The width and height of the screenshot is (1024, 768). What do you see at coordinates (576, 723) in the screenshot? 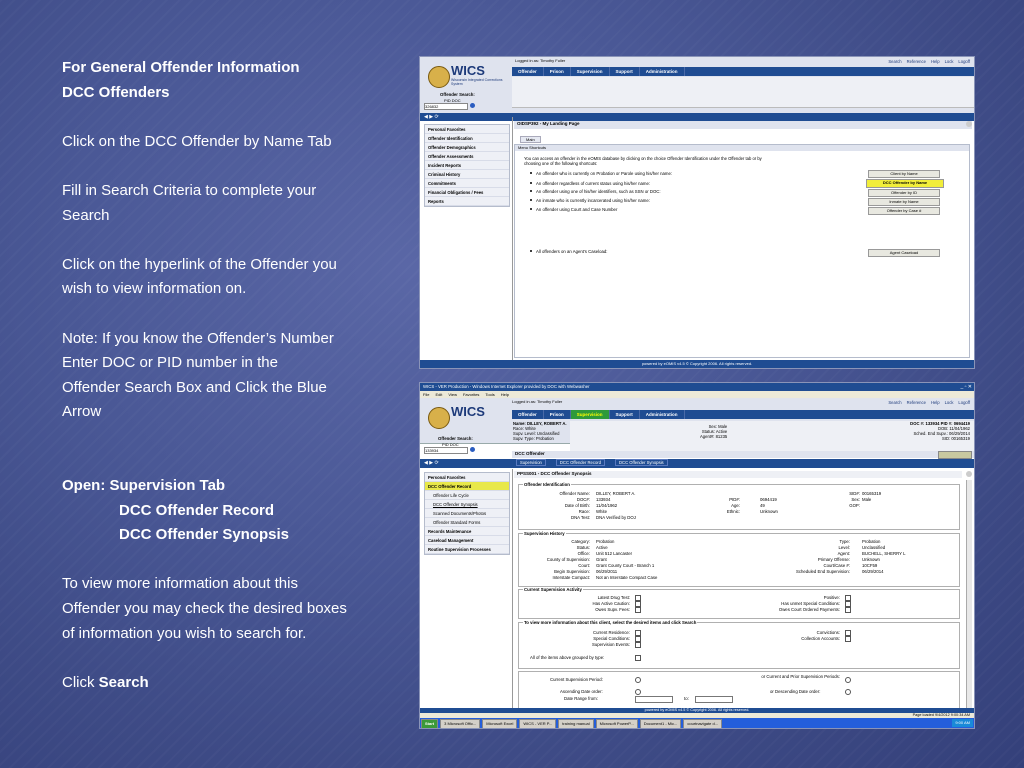
I see `taskbar-item: training manual` at bounding box center [576, 723].